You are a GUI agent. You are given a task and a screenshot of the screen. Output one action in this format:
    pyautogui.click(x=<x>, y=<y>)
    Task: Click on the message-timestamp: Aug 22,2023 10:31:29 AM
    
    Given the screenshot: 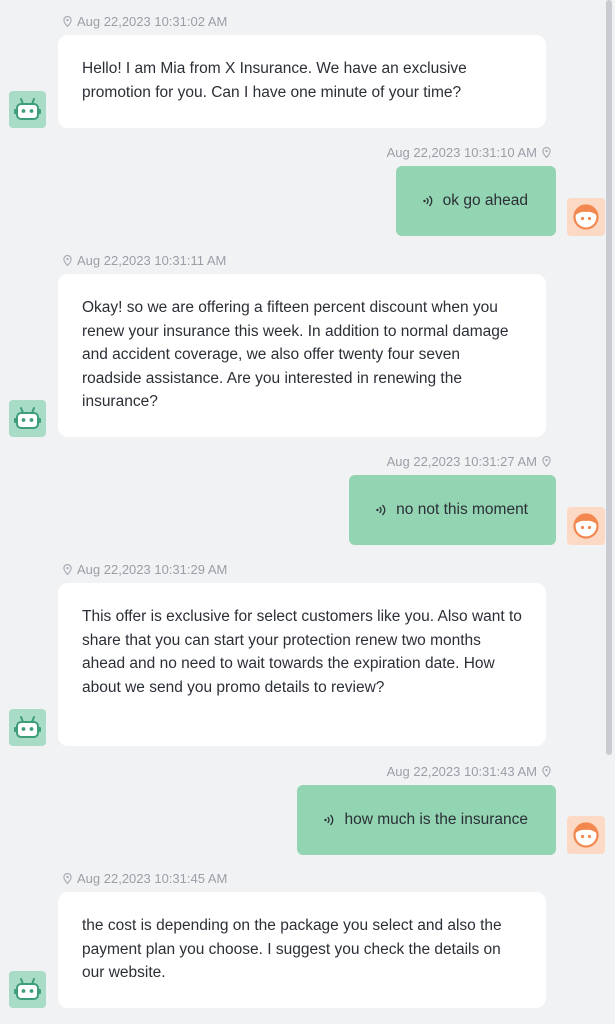 What is the action you would take?
    pyautogui.click(x=145, y=569)
    